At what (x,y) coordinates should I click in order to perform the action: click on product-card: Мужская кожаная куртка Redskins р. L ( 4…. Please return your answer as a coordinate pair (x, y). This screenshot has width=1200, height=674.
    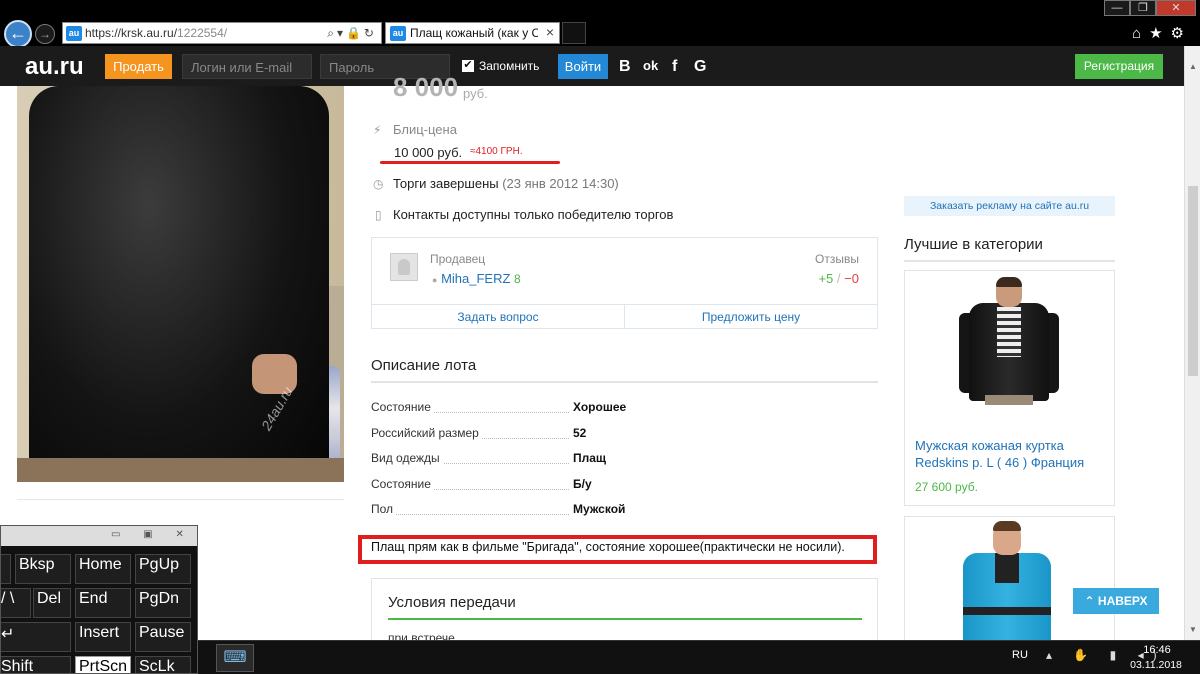
    Looking at the image, I should click on (1009, 388).